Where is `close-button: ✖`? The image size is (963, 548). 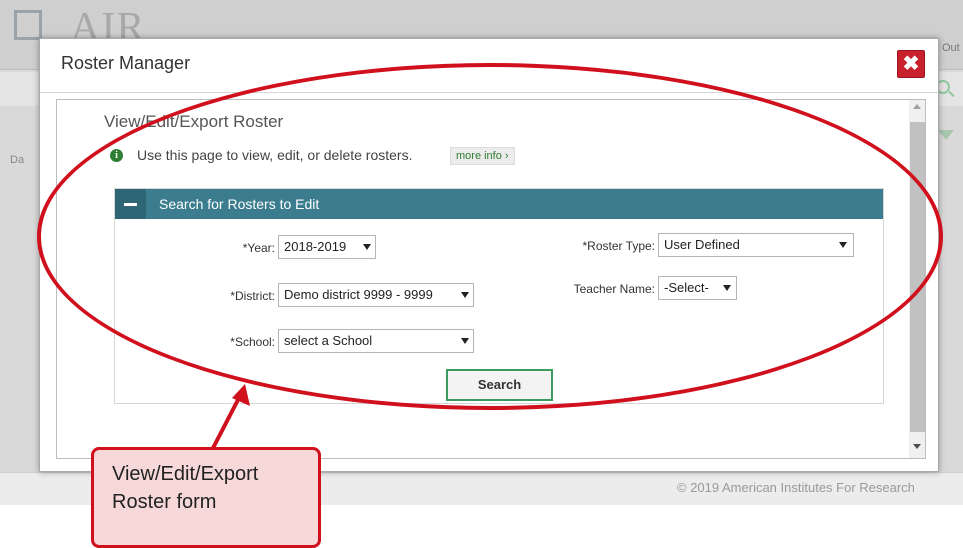 close-button: ✖ is located at coordinates (911, 64).